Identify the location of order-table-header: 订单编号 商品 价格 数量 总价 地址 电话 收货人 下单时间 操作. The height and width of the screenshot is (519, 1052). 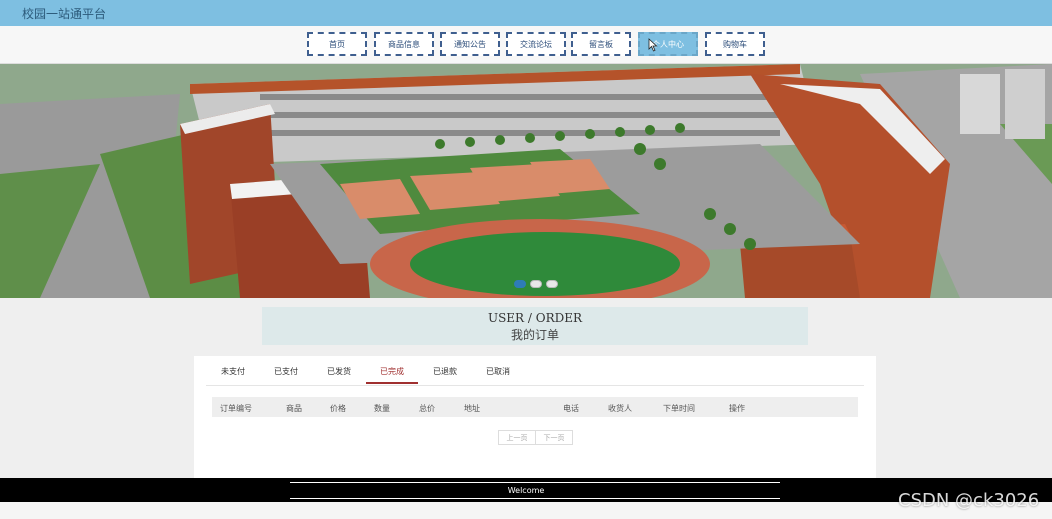
(535, 407).